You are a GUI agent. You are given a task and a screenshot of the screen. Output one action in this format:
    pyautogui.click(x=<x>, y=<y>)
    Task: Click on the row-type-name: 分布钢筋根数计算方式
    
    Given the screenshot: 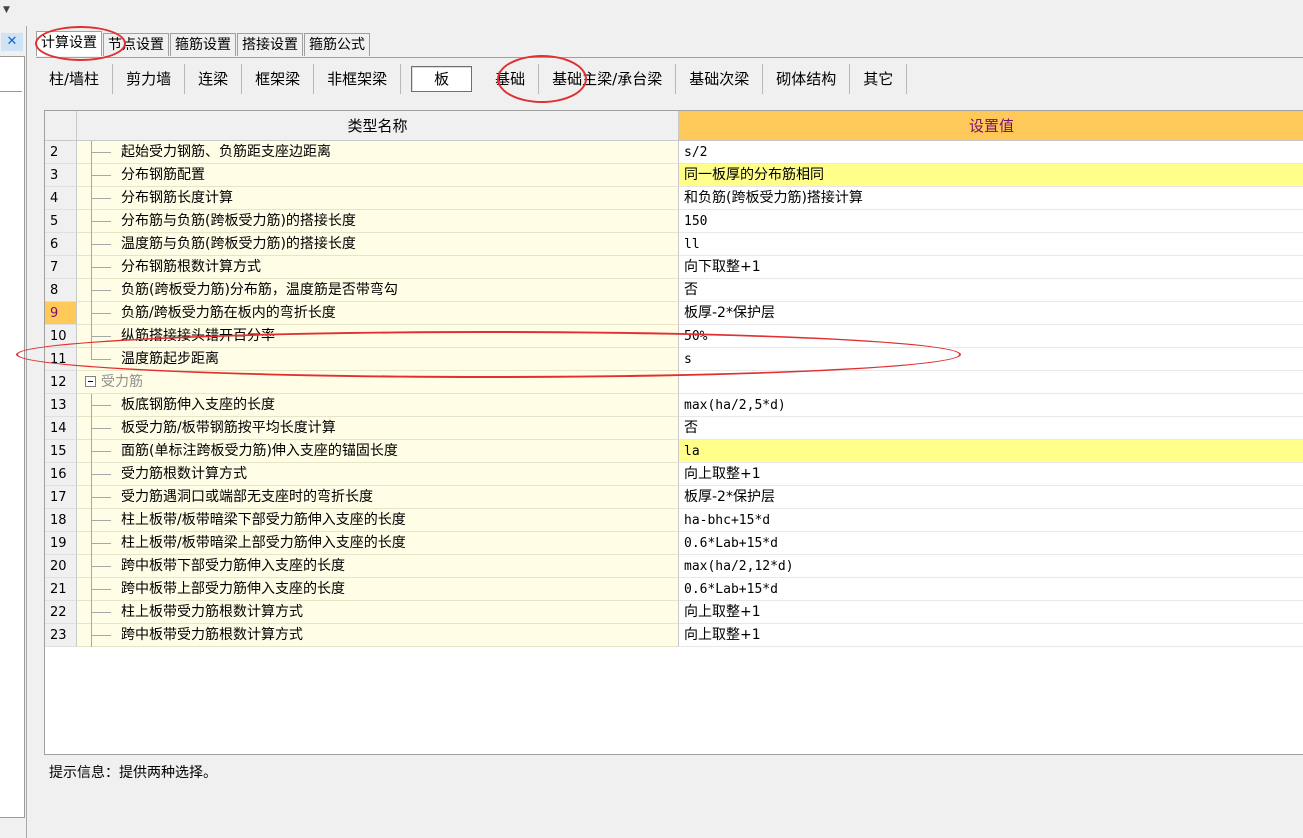 What is the action you would take?
    pyautogui.click(x=378, y=267)
    